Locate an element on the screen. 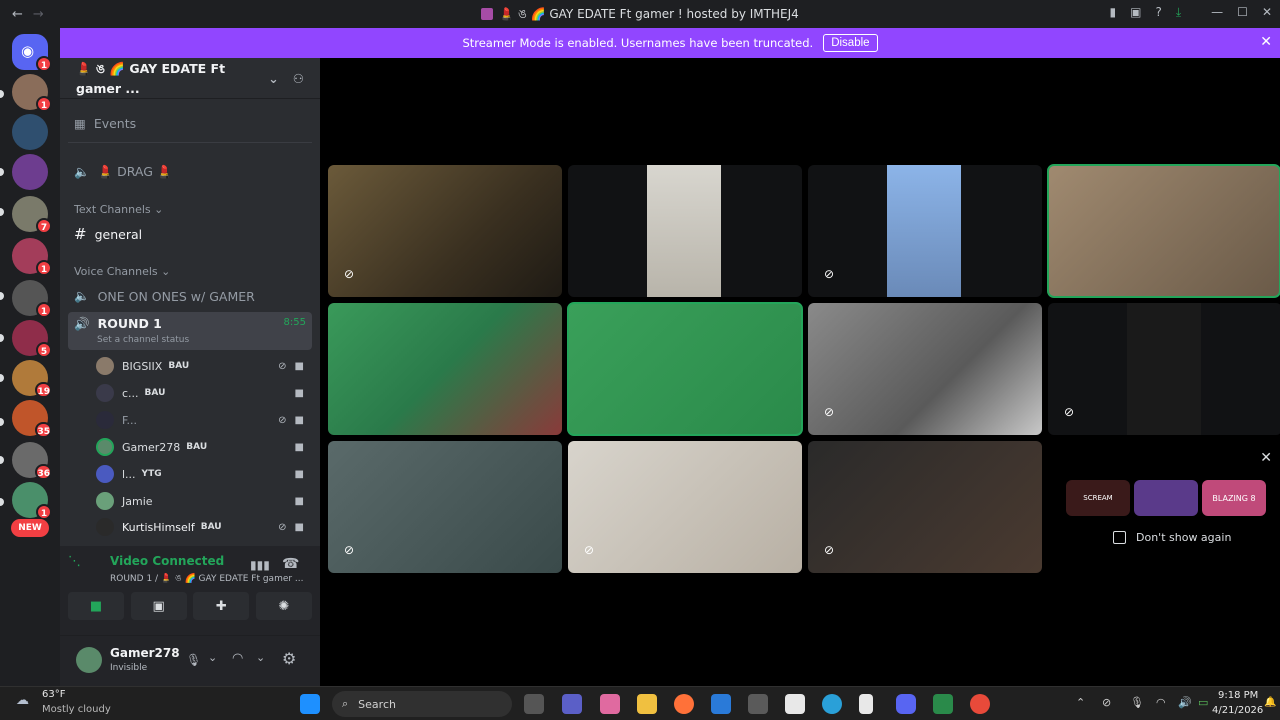  help-icon: ? is located at coordinates (1158, 12).